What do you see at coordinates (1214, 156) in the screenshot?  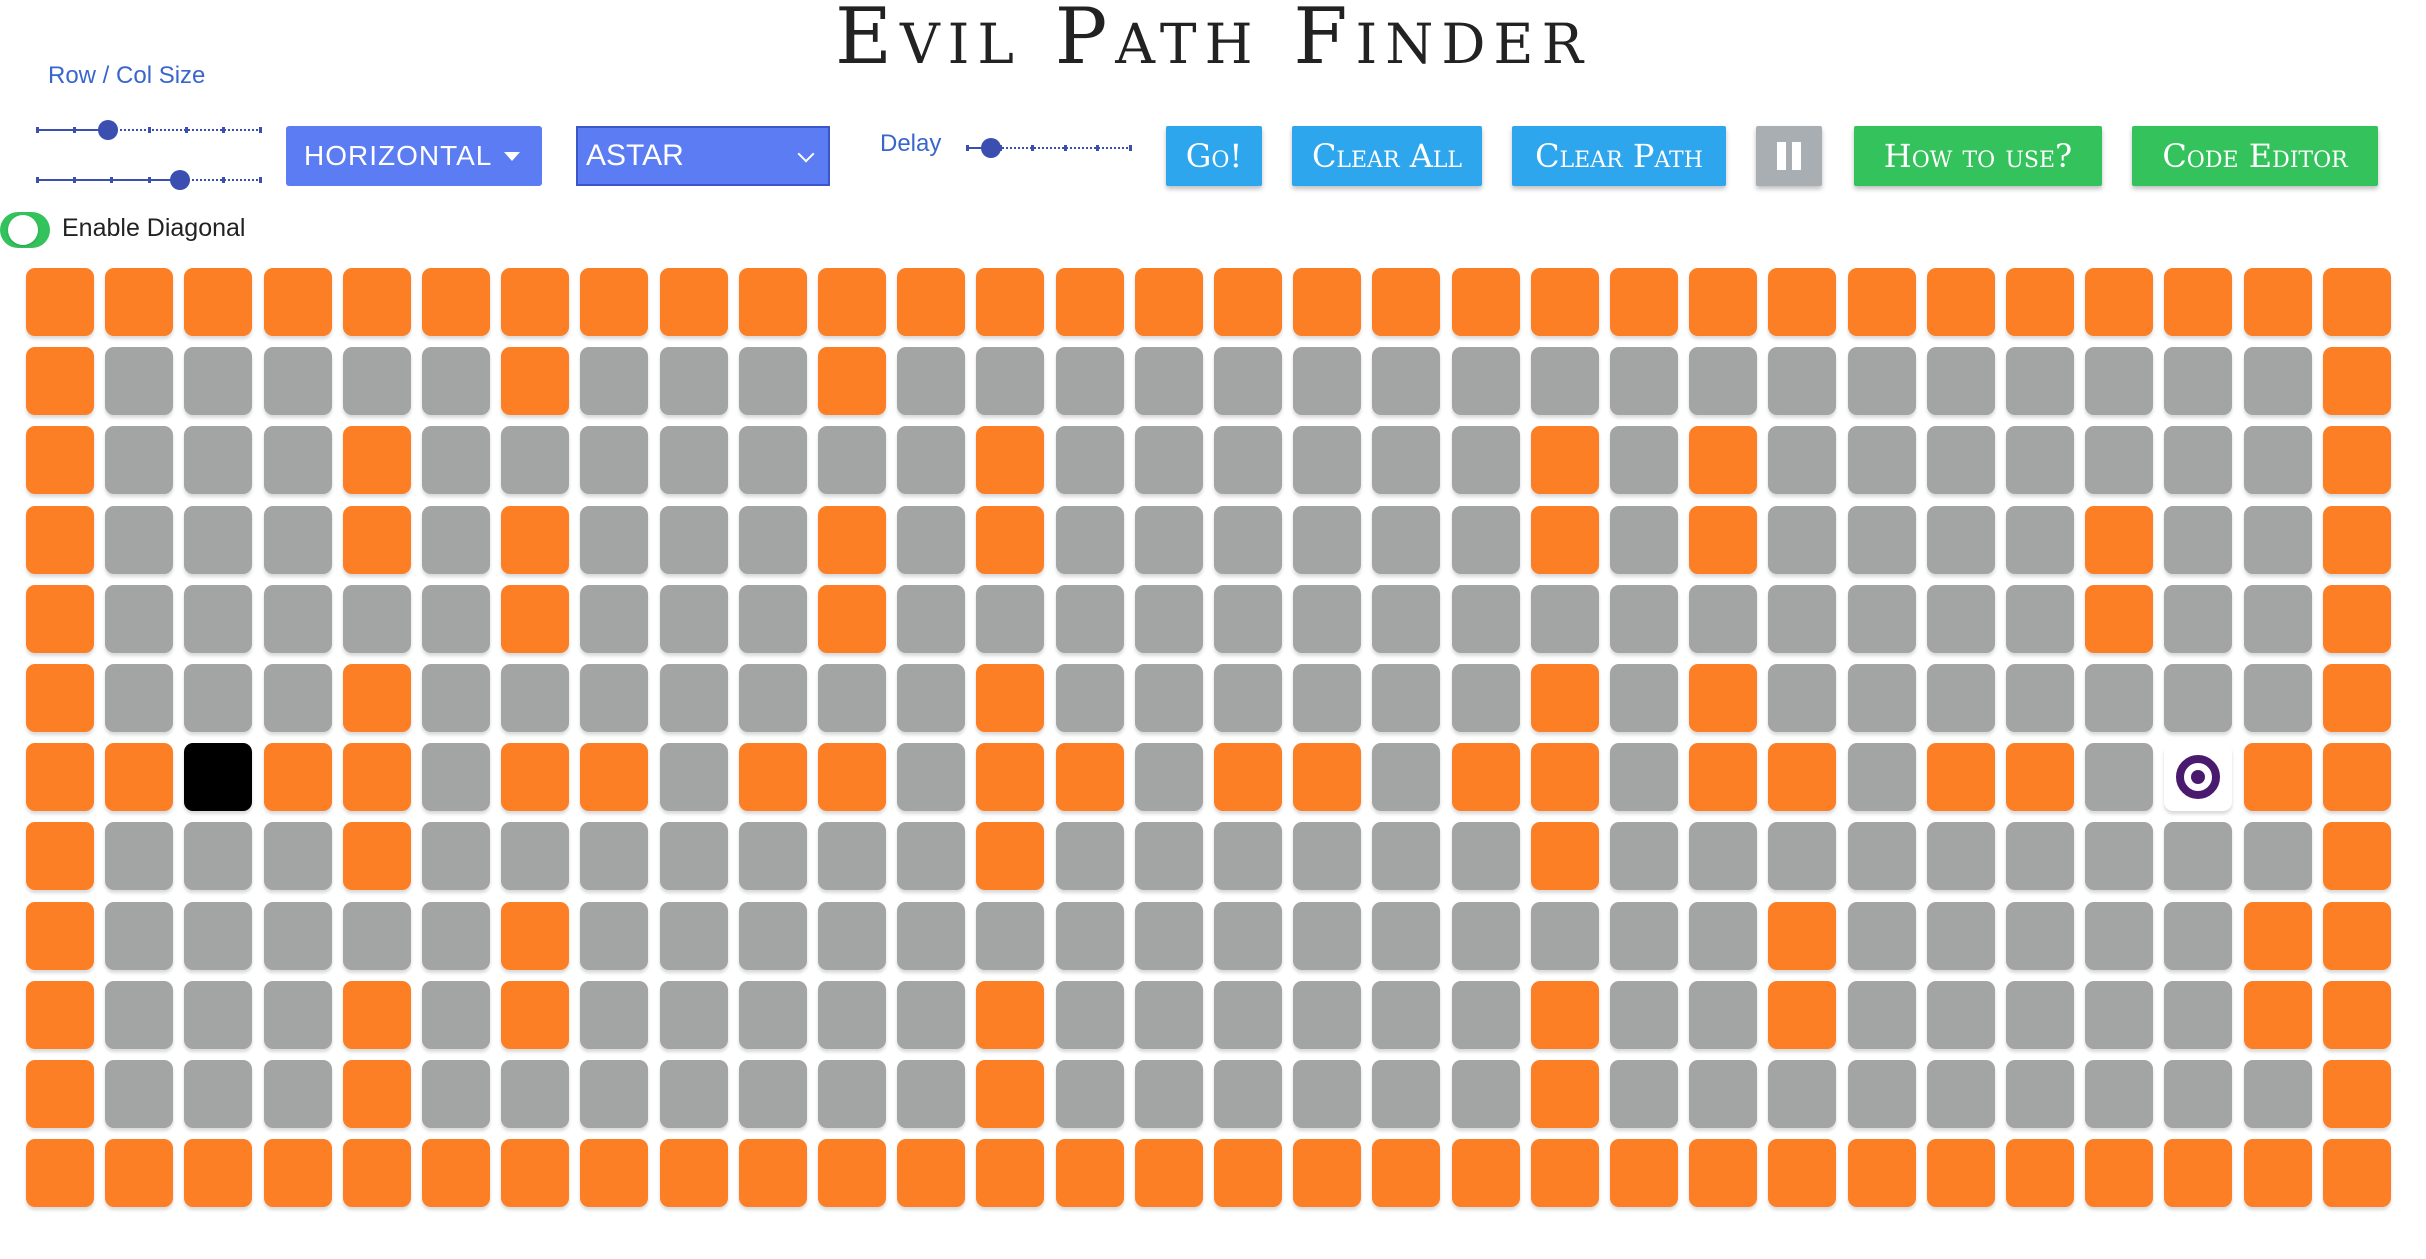 I see `go-button: Go!` at bounding box center [1214, 156].